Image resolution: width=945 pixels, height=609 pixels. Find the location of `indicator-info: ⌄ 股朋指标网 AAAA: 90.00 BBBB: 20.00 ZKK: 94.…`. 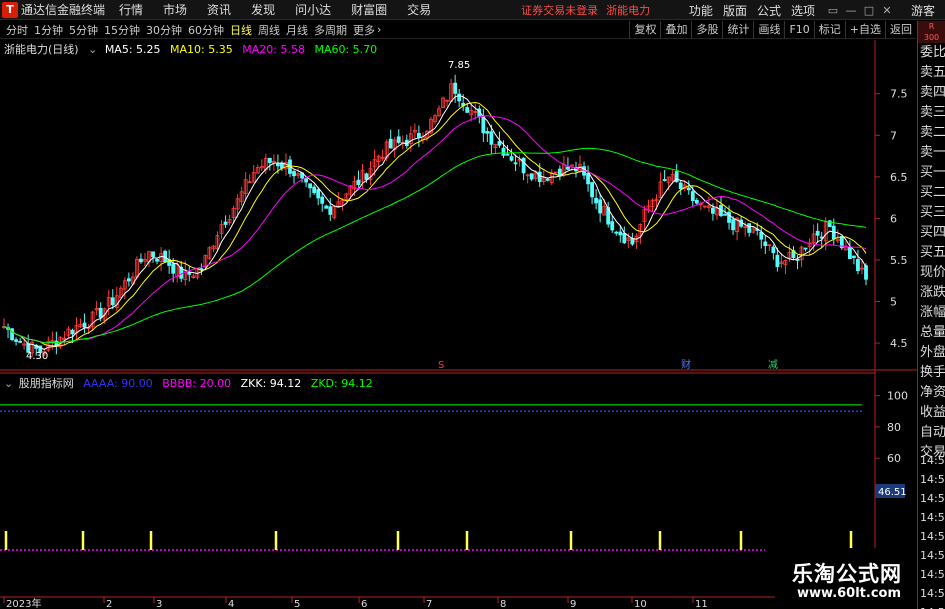

indicator-info: ⌄ 股朋指标网 AAAA: 90.00 BBBB: 20.00 ZKK: 94.… is located at coordinates (191, 383).